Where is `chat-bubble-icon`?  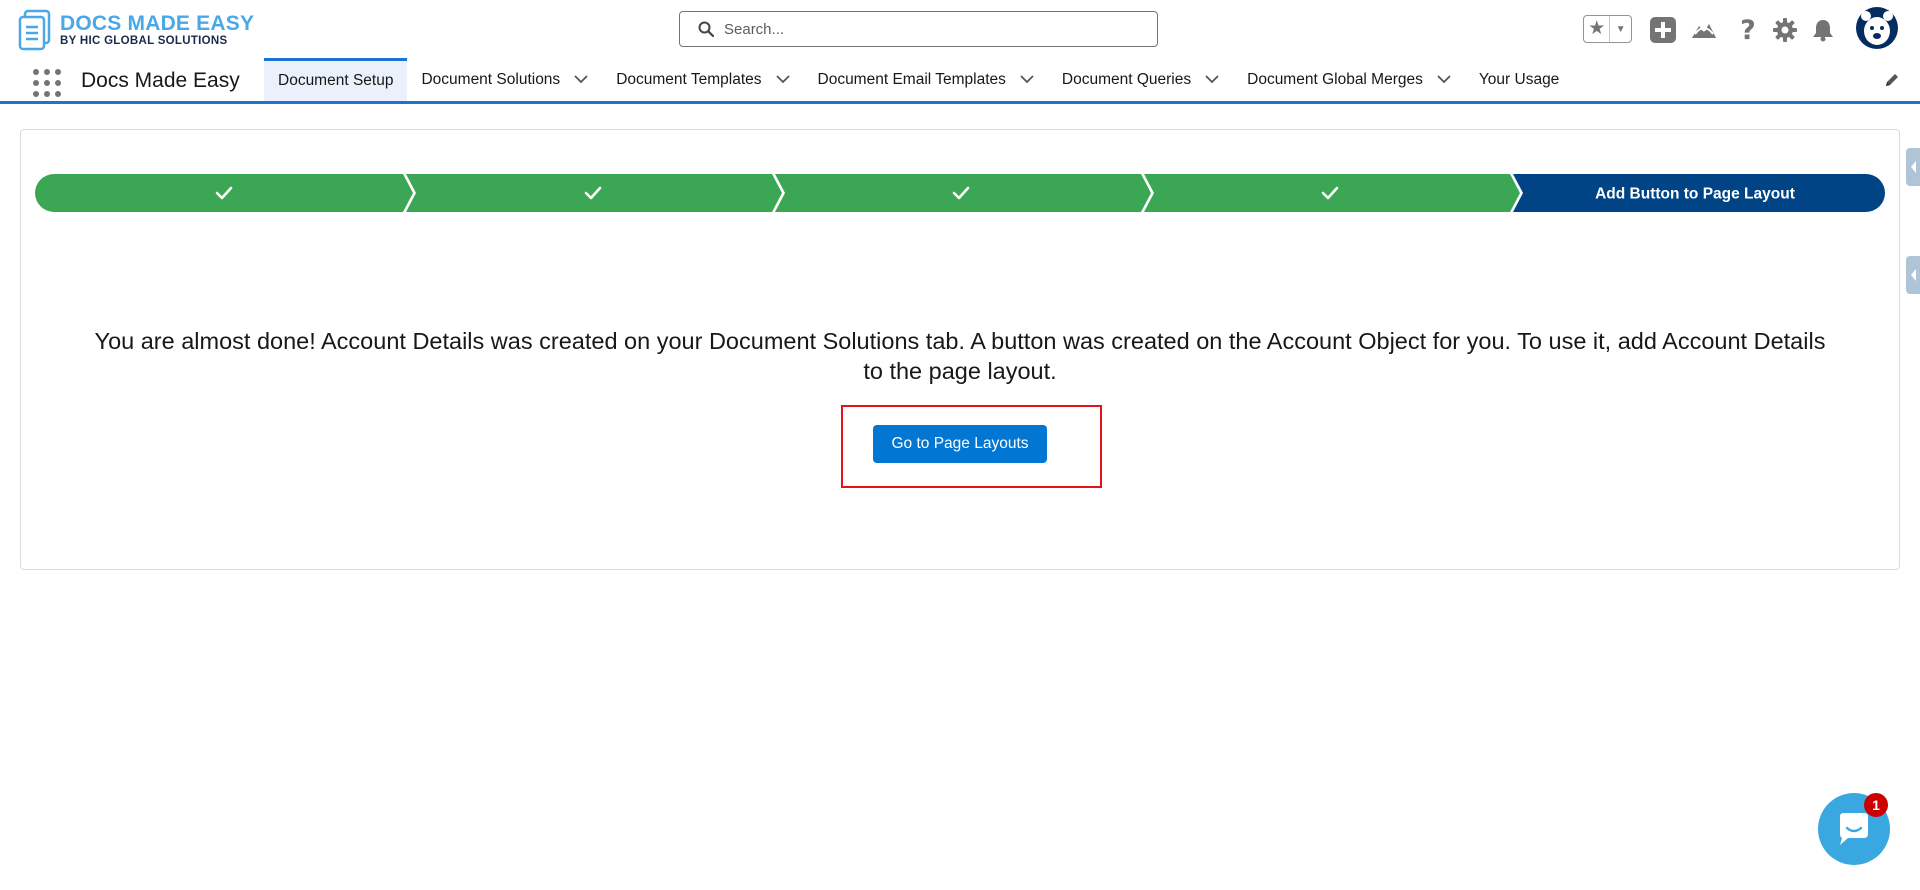
chat-bubble-icon is located at coordinates (1854, 829).